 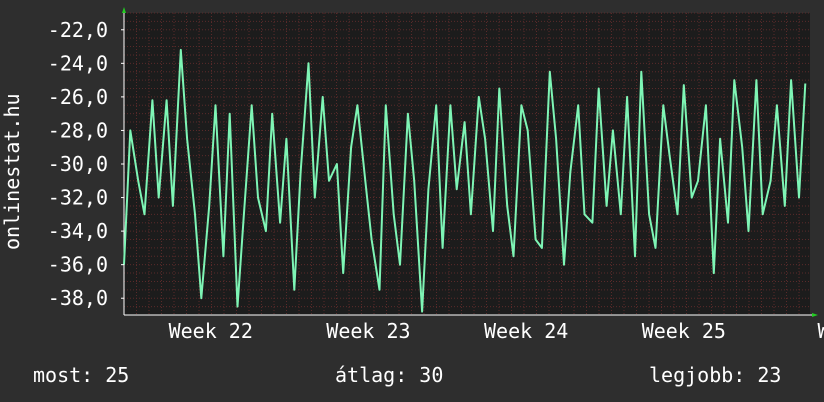 I want to click on y-tick-label: -32,0, so click(x=78, y=198).